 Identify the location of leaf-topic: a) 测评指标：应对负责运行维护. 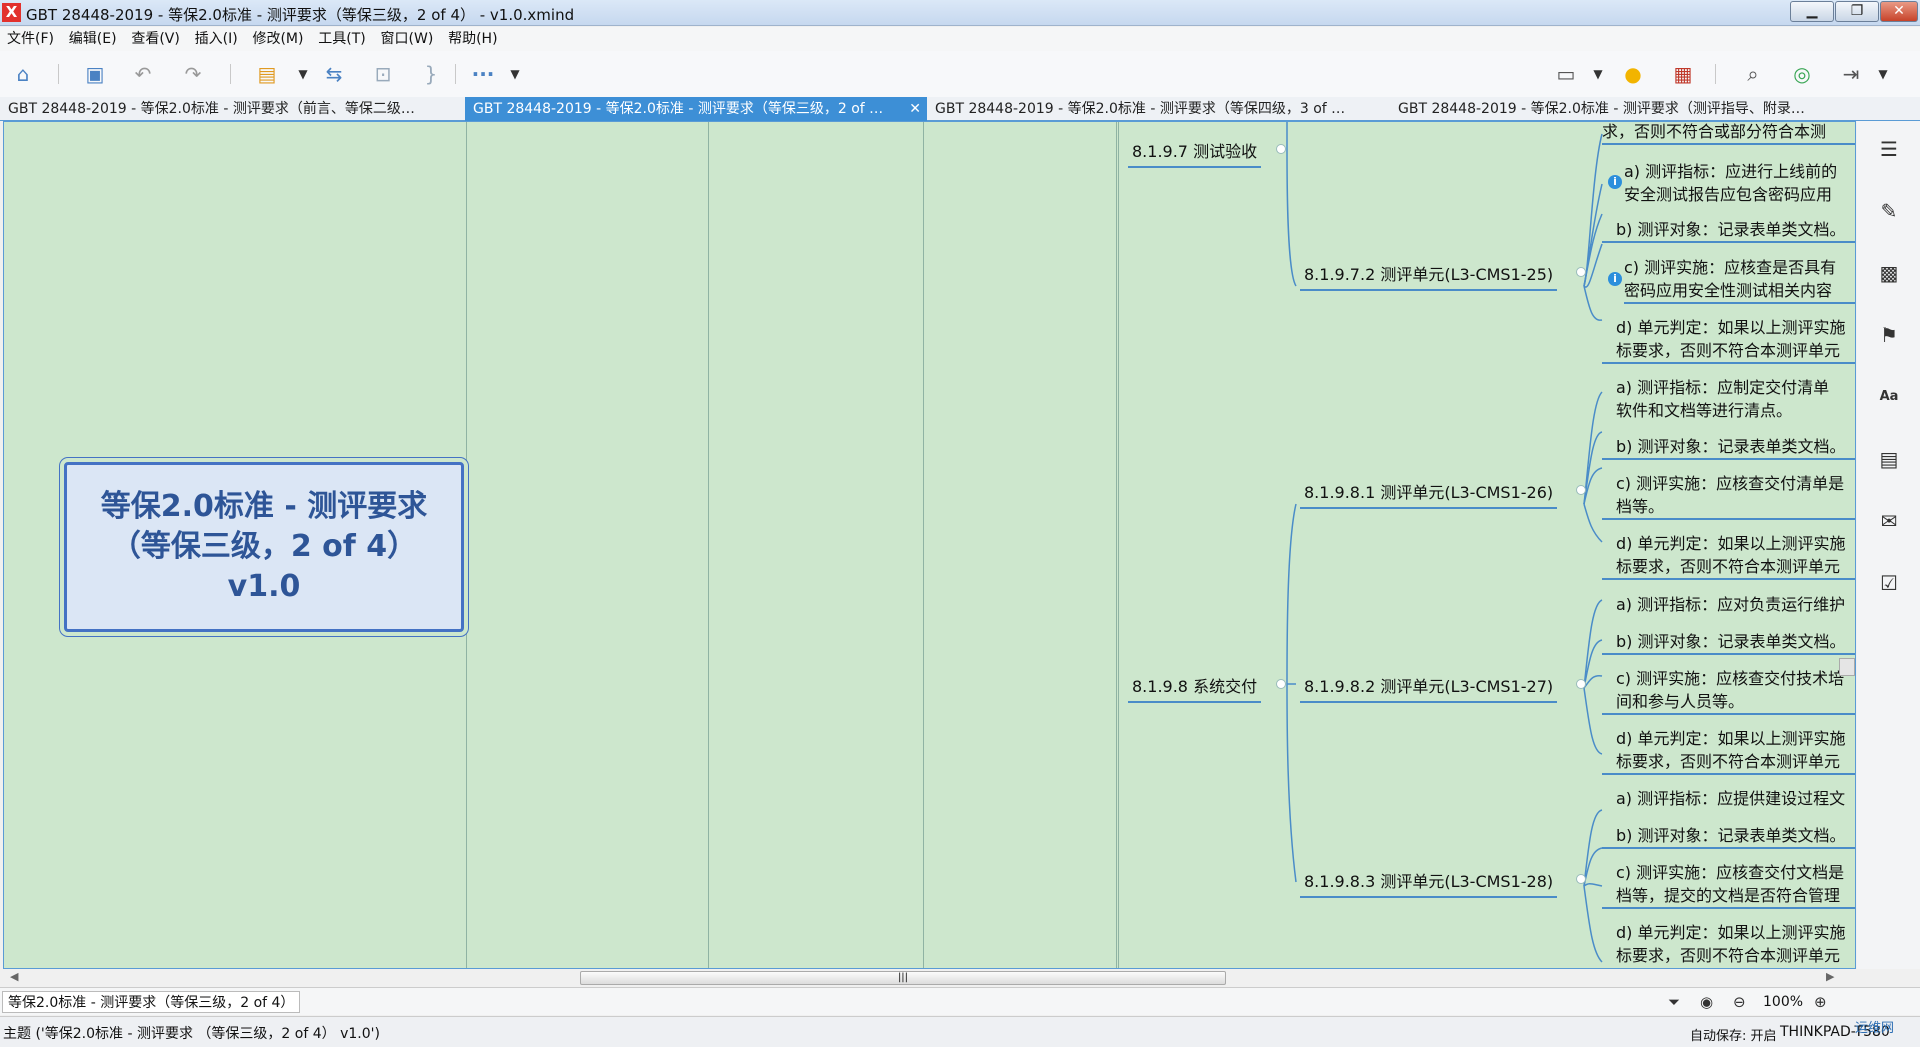
(1728, 604).